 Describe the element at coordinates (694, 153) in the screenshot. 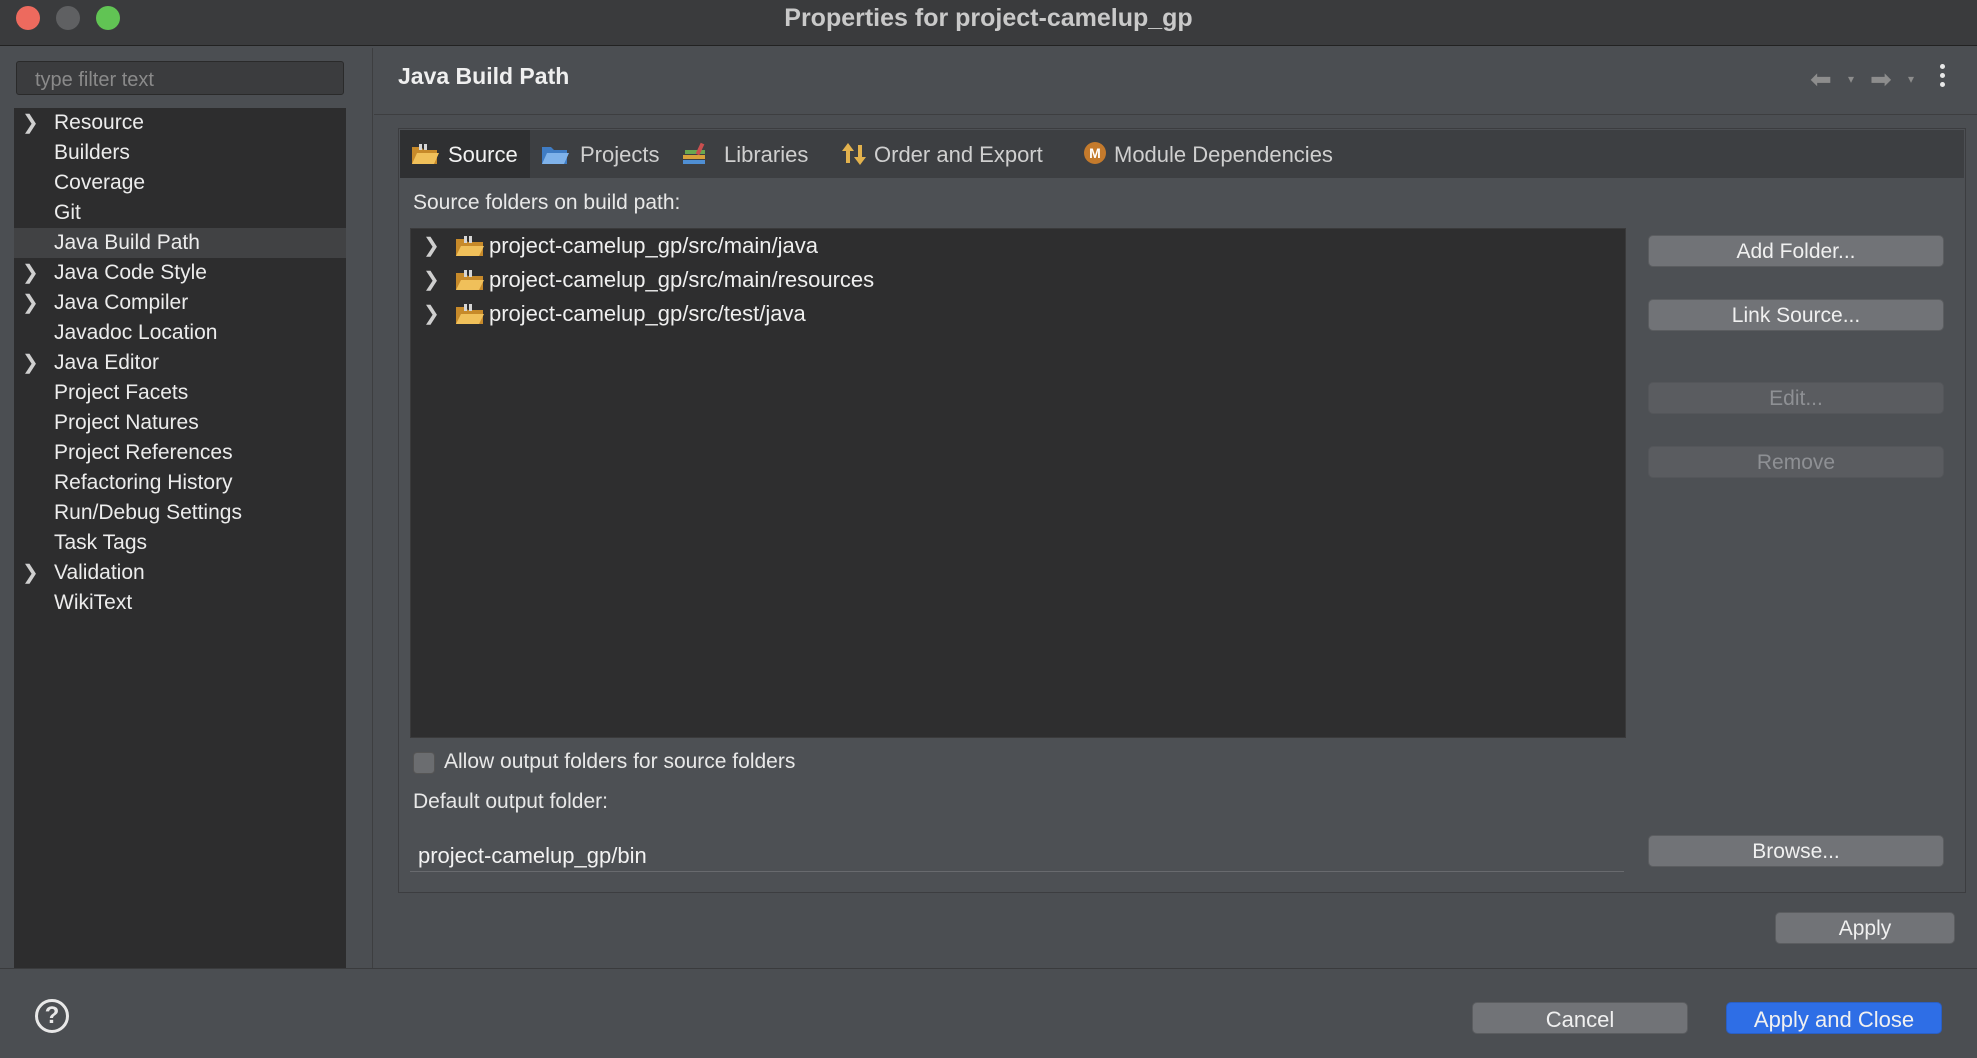

I see `libraries-icon` at that location.